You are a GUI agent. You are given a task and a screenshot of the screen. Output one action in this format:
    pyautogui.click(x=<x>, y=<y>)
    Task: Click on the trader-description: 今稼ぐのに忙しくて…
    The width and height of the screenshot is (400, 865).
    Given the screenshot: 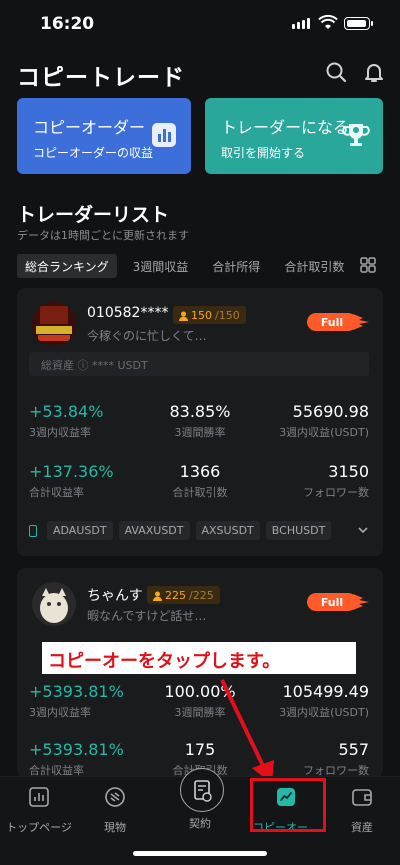 What is the action you would take?
    pyautogui.click(x=147, y=336)
    